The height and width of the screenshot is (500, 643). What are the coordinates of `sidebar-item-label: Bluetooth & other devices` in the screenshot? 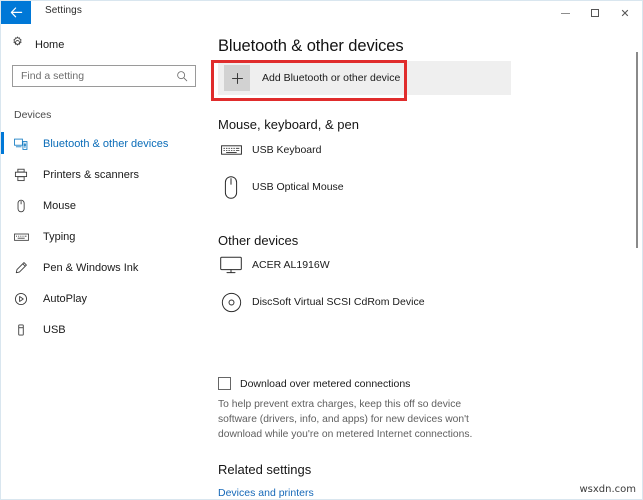 It's located at (106, 143).